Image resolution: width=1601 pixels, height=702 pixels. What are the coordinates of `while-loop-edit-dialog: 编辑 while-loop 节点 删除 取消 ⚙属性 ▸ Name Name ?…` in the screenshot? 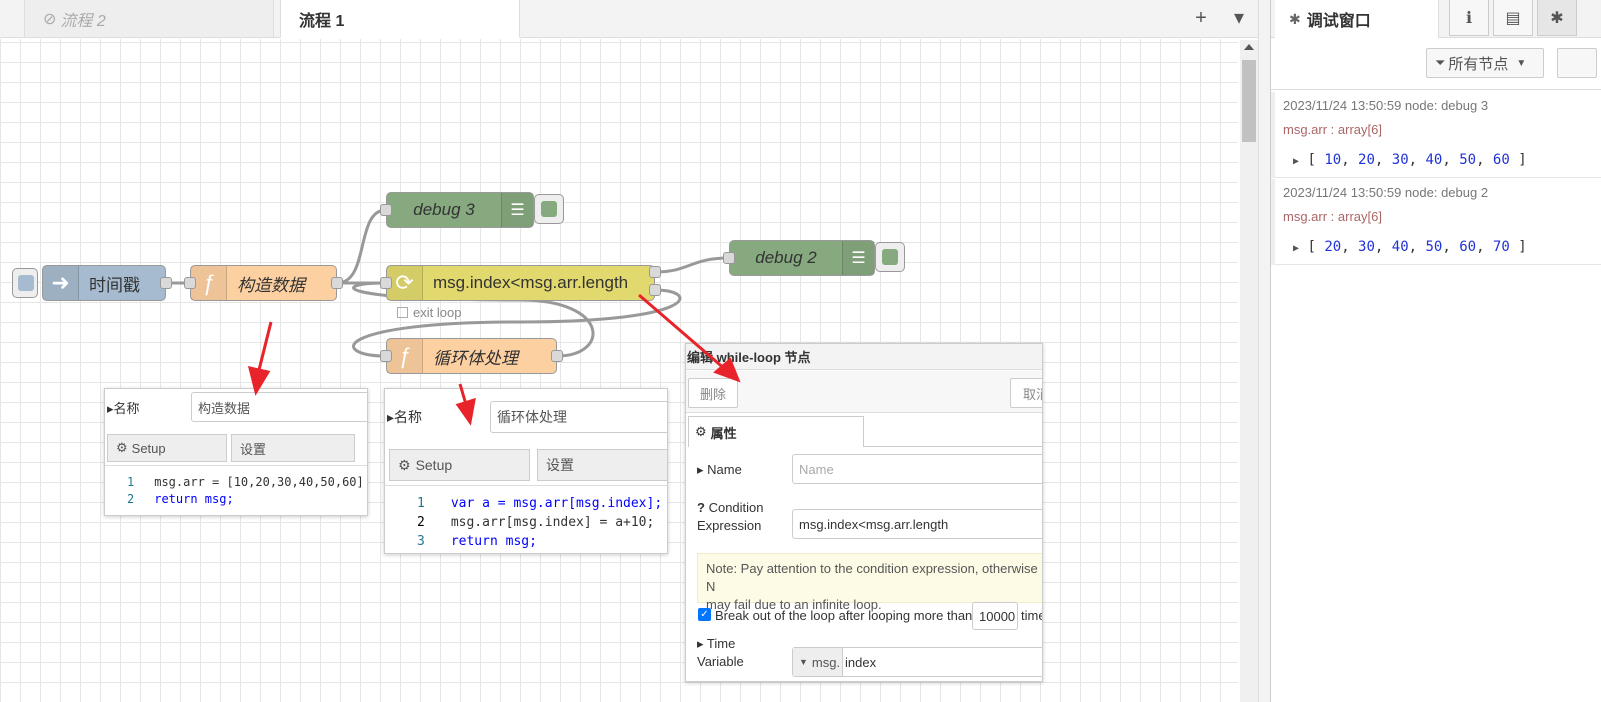 It's located at (864, 512).